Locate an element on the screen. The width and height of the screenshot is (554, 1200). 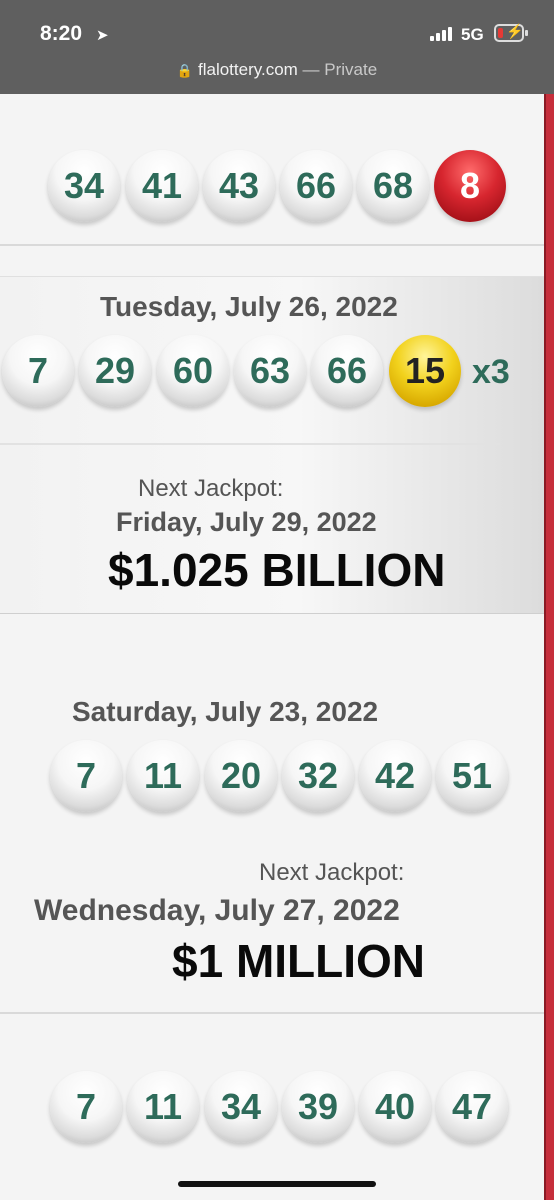
lottery-ball: 43 is located at coordinates (239, 186).